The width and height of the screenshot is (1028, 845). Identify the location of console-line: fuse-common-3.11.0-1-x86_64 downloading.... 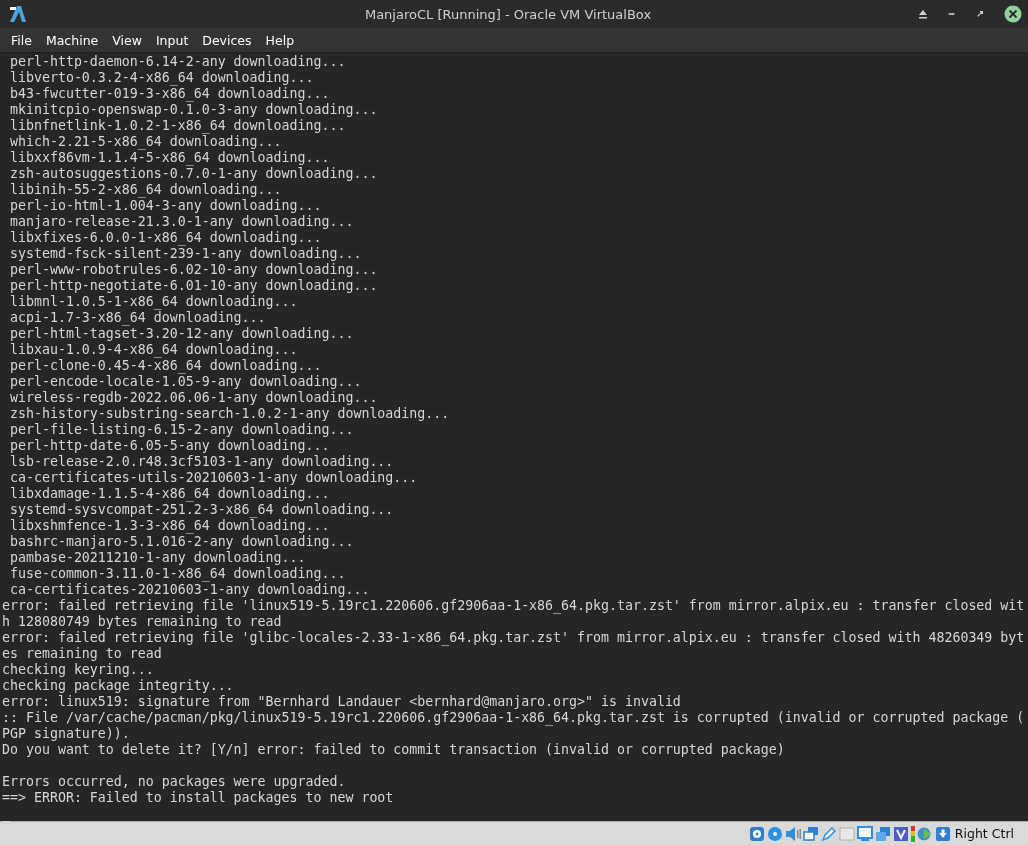
(178, 574).